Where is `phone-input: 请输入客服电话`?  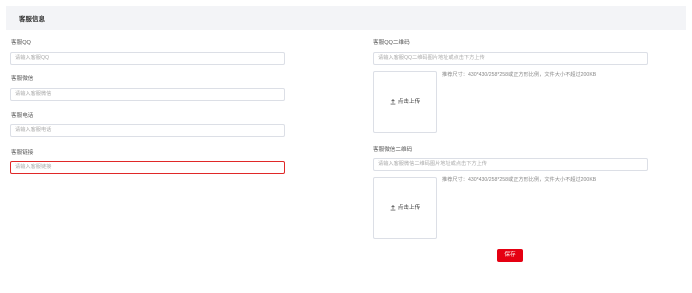
phone-input: 请输入客服电话 is located at coordinates (147, 130).